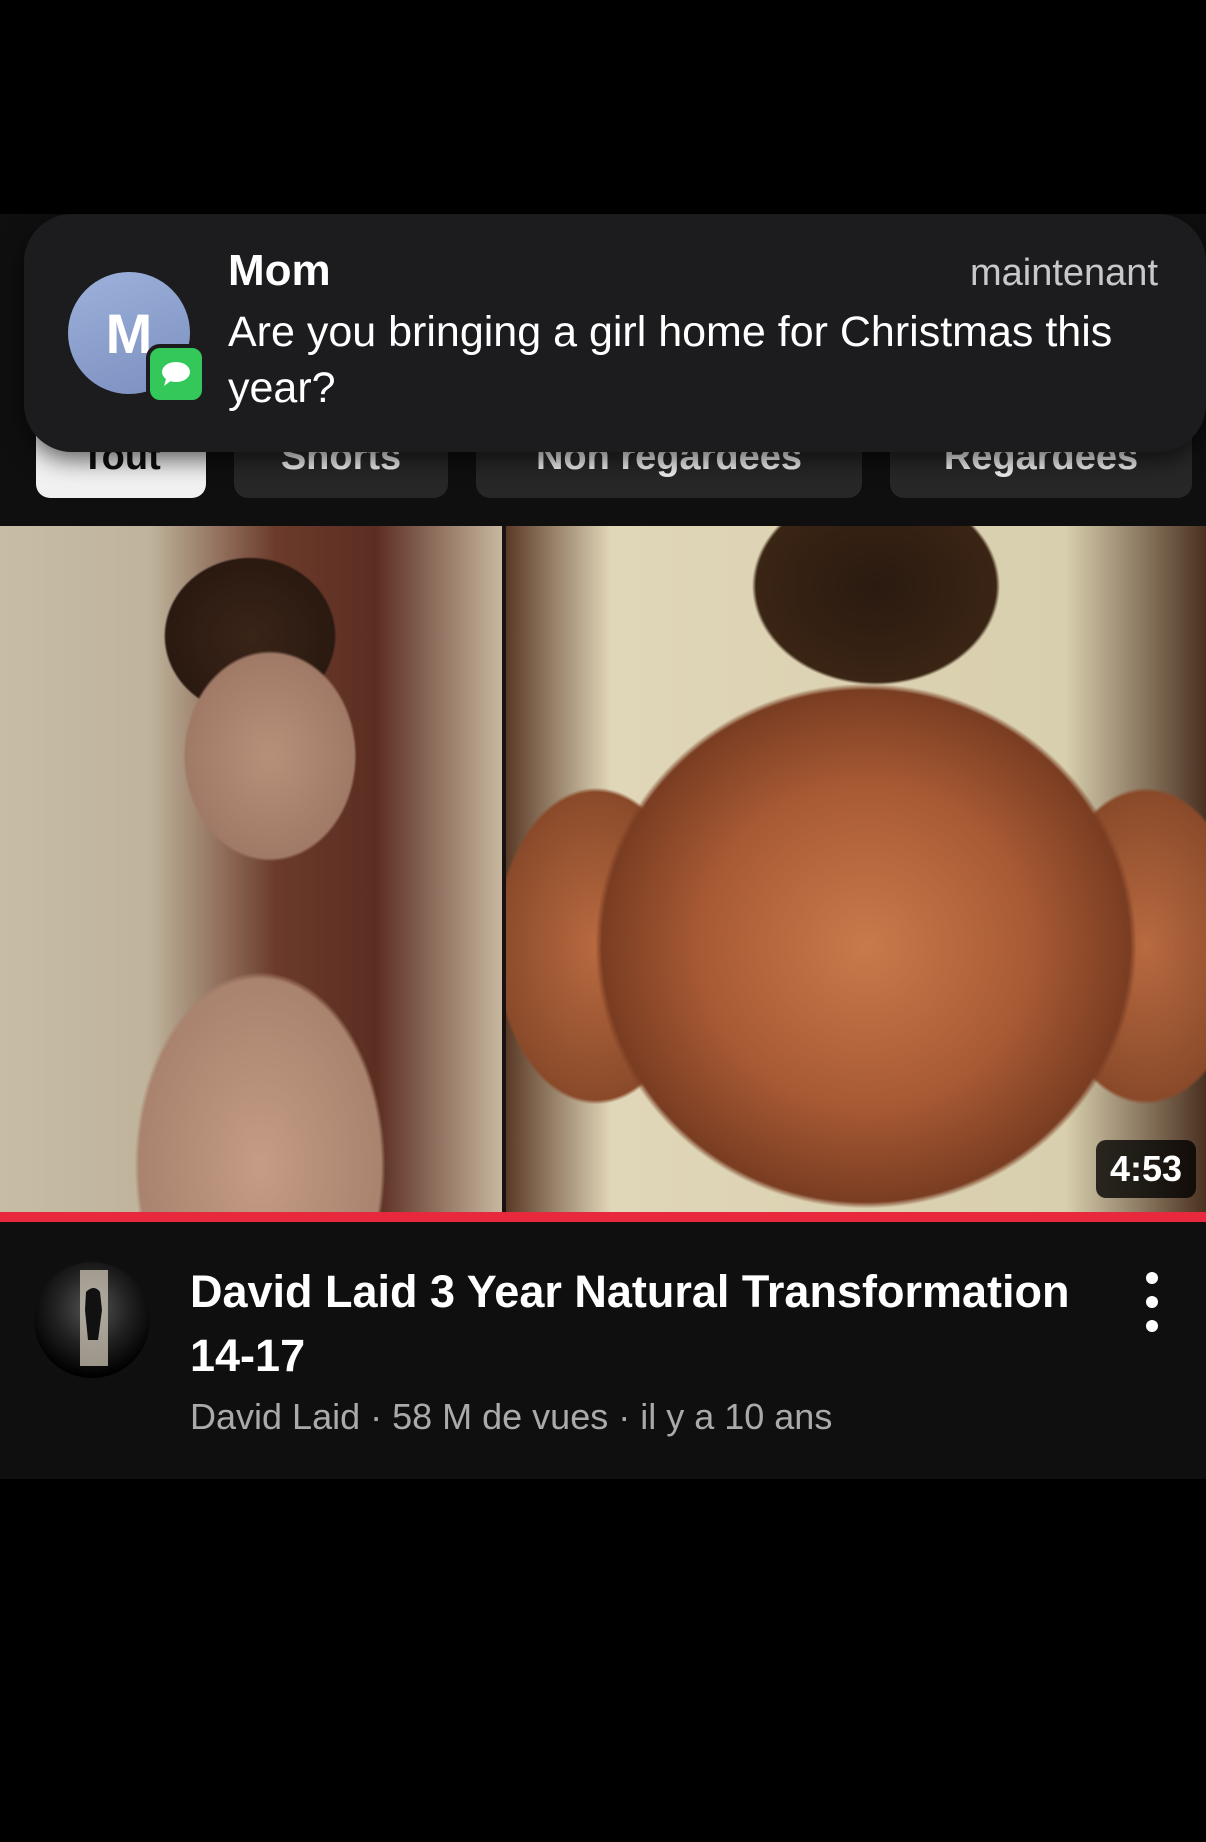  I want to click on notification-sender: Mom, so click(279, 270).